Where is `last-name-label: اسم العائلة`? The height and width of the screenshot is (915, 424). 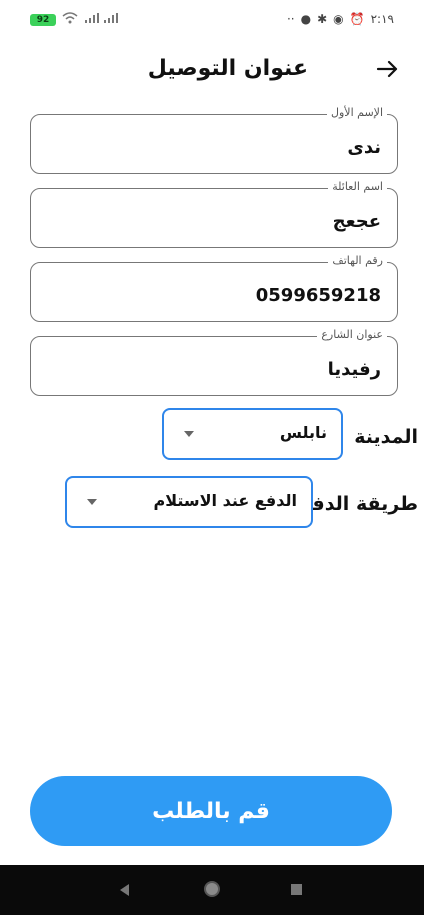 last-name-label: اسم العائلة is located at coordinates (357, 186).